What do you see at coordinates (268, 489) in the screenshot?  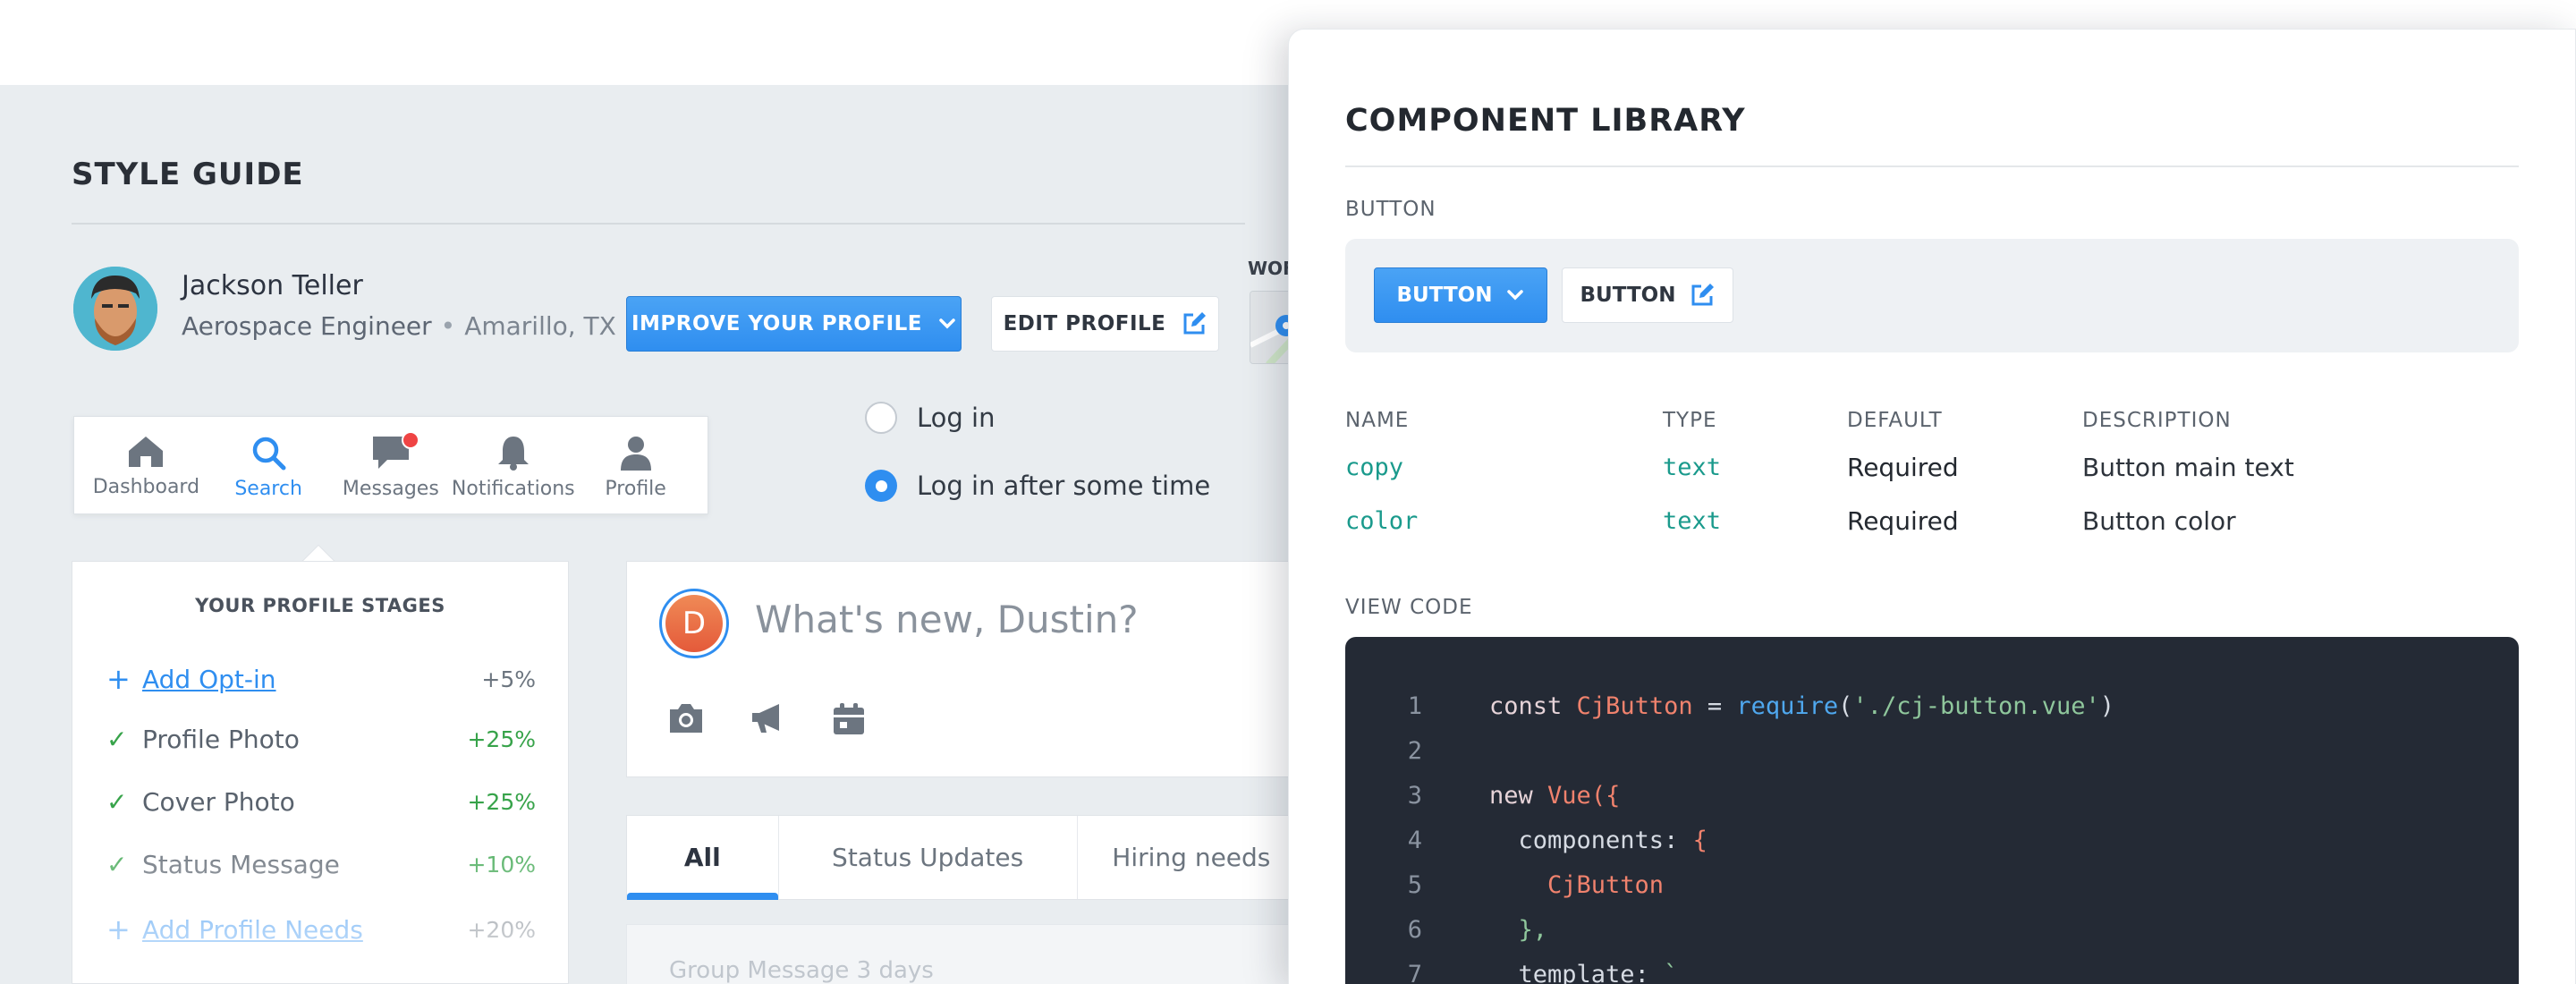 I see `nav-label-search: Search` at bounding box center [268, 489].